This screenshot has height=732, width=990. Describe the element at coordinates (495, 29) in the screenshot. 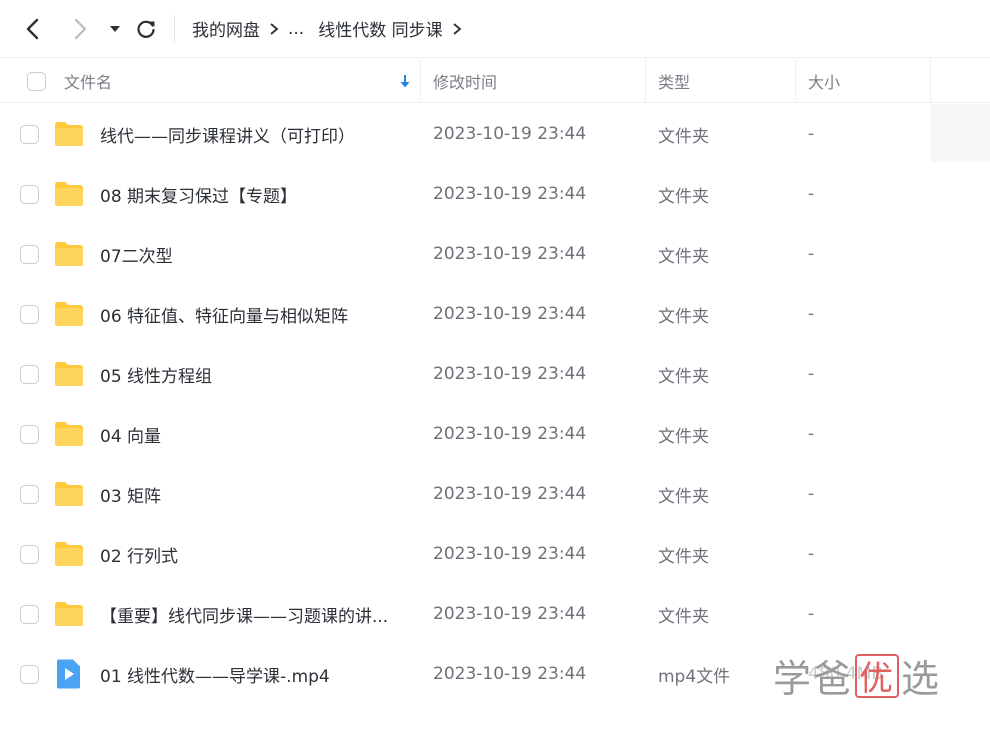

I see `navigation-bar: 我的网盘 ... 线性代数 同步课` at that location.